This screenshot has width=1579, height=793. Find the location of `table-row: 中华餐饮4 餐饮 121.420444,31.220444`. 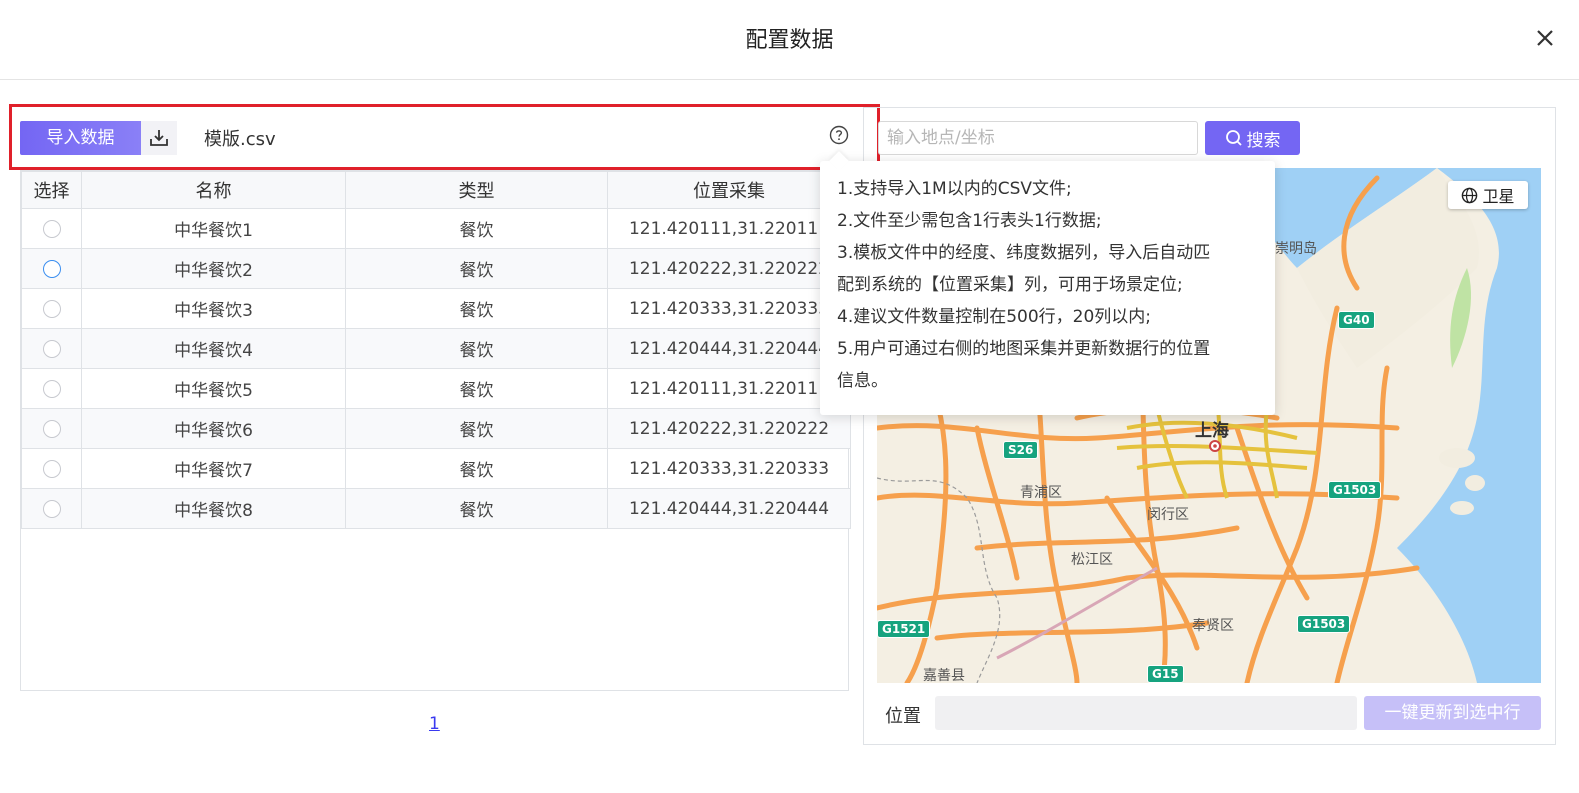

table-row: 中华餐饮4 餐饮 121.420444,31.220444 is located at coordinates (436, 348).